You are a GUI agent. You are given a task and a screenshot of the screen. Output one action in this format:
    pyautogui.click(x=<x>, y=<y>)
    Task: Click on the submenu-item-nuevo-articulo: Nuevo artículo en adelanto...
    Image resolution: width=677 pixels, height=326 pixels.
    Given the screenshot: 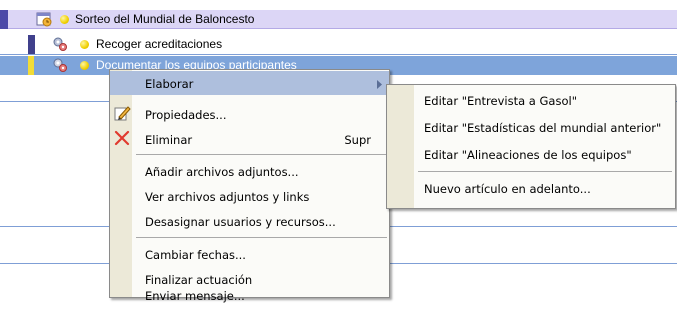 What is the action you would take?
    pyautogui.click(x=531, y=188)
    